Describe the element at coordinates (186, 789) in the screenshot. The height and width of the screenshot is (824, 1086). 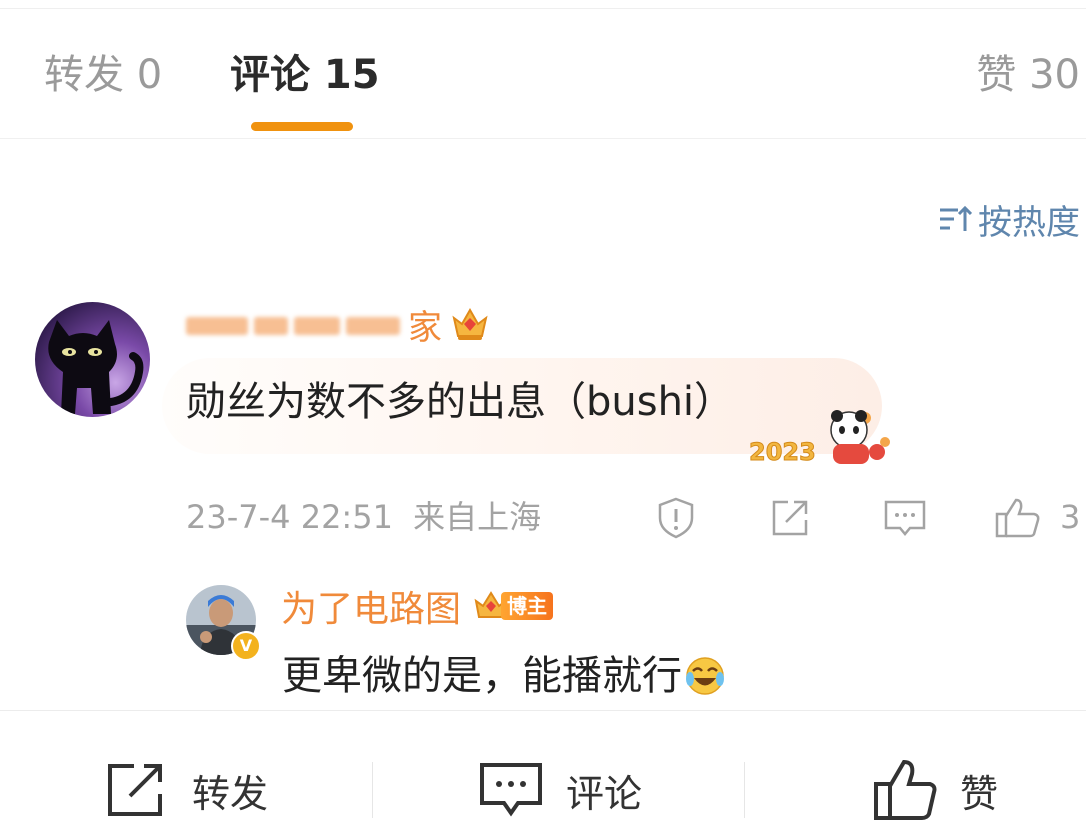
I see `bottom-repost-button: 转发` at that location.